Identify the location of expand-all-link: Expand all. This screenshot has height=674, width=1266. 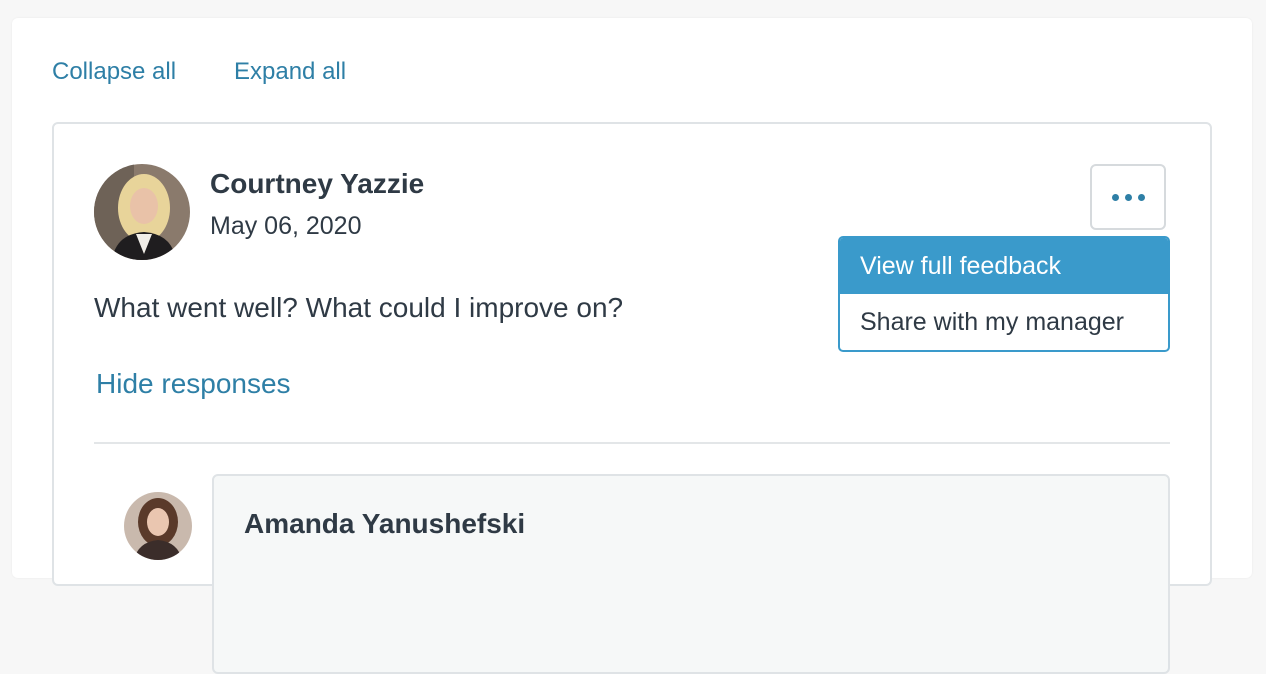
(290, 72).